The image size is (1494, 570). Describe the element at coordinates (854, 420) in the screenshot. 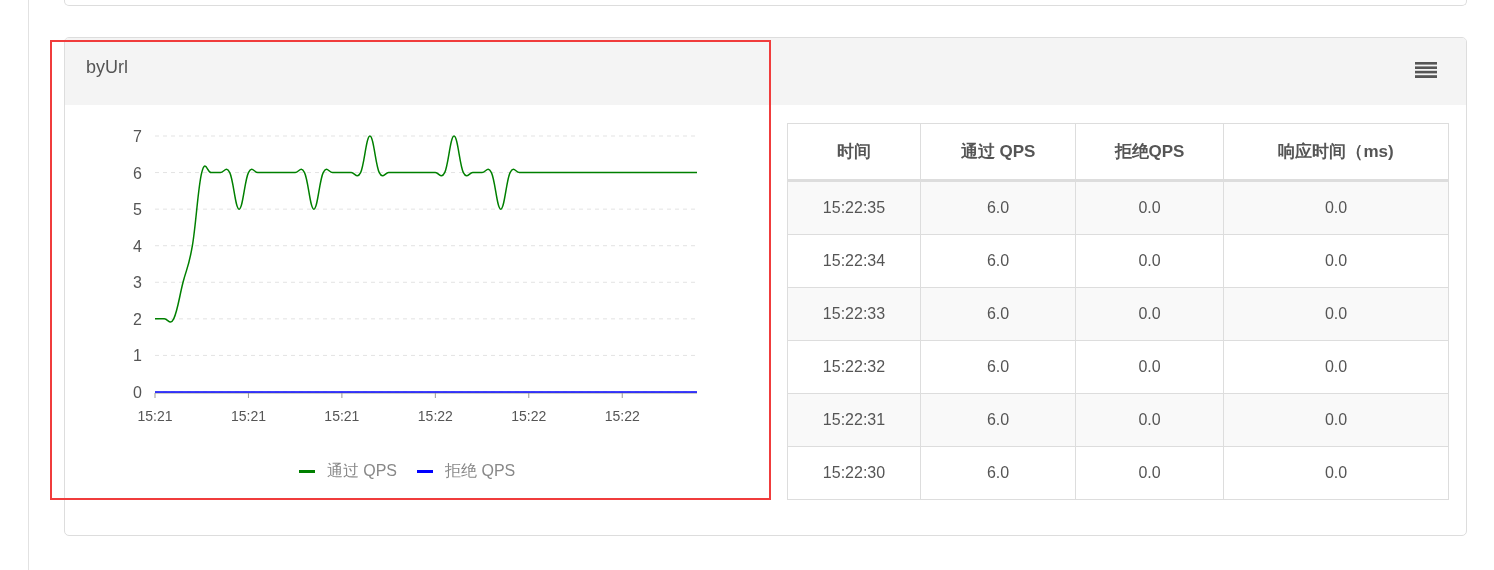

I see `table-cell: 15:22:31` at that location.